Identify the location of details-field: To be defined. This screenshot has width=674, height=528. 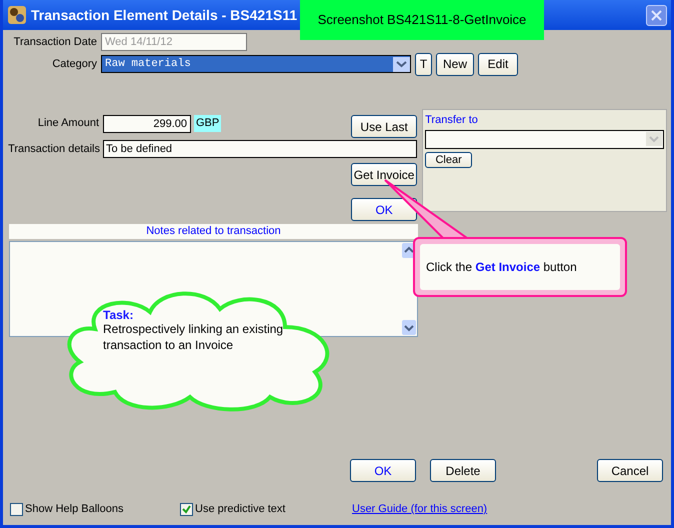
(260, 149).